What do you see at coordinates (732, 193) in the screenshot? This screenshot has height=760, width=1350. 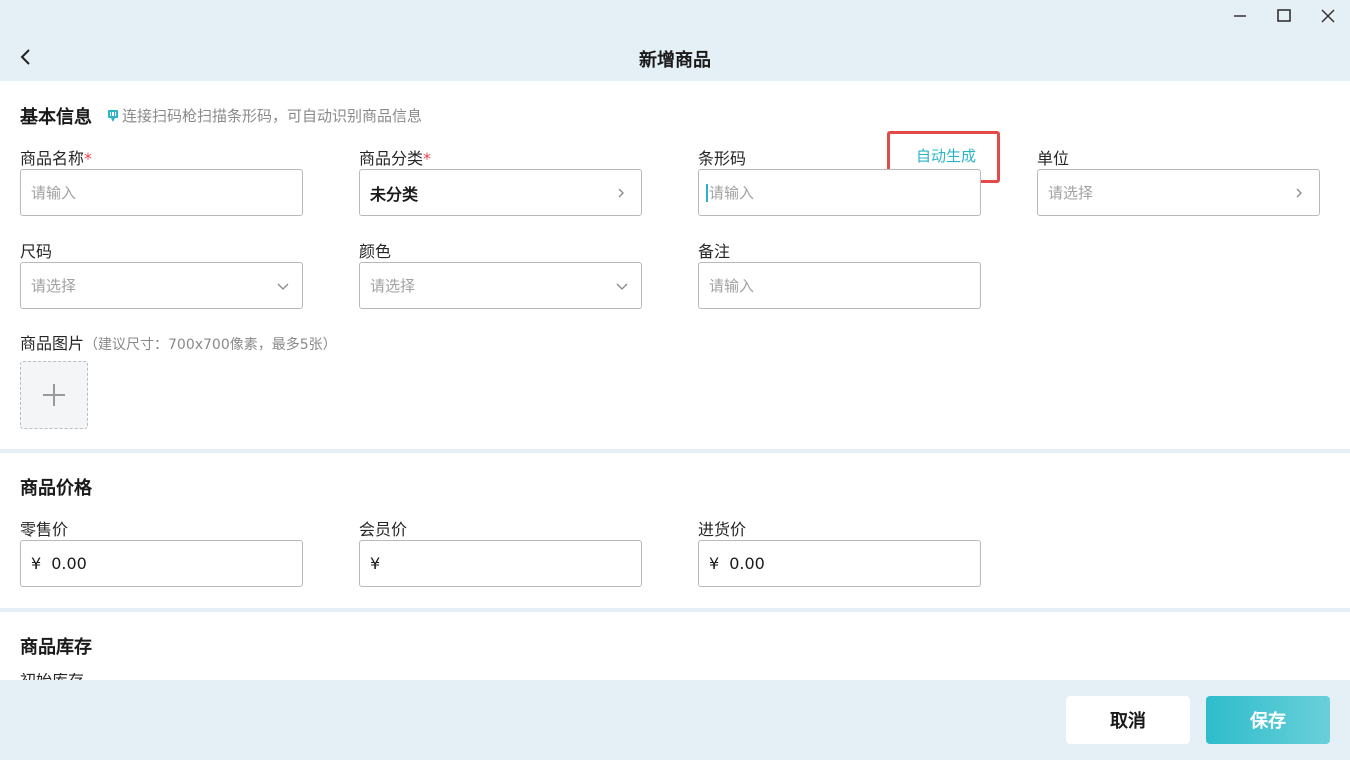 I see `barcode-placeholder: 请输入` at bounding box center [732, 193].